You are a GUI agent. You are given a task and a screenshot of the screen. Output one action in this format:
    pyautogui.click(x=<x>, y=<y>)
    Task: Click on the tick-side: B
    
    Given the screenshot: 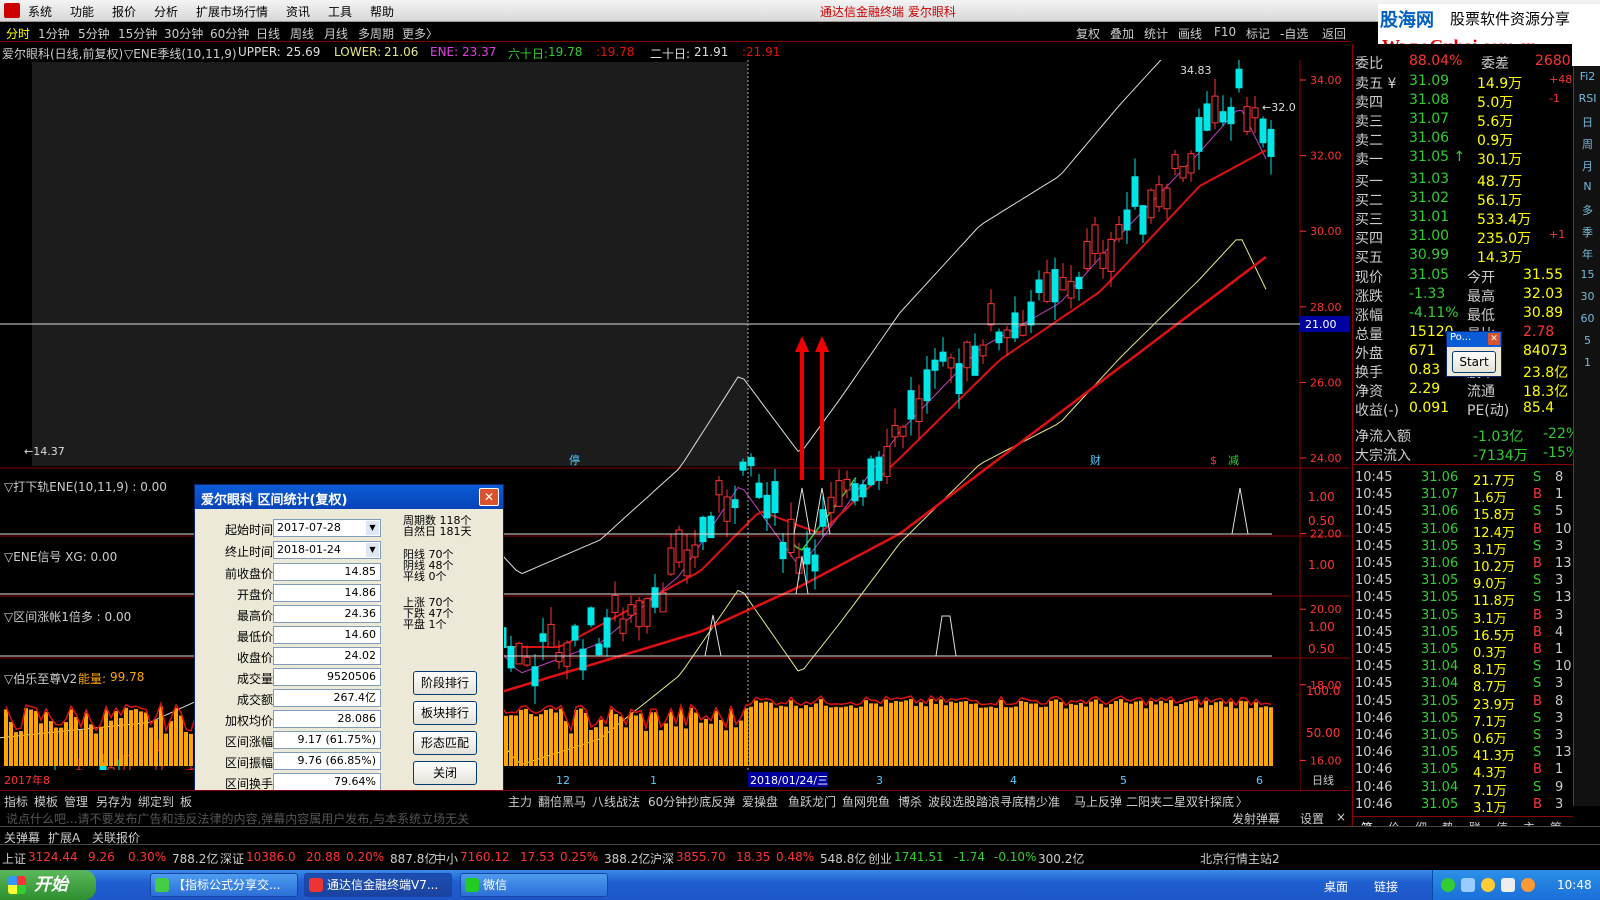 What is the action you would take?
    pyautogui.click(x=1537, y=649)
    